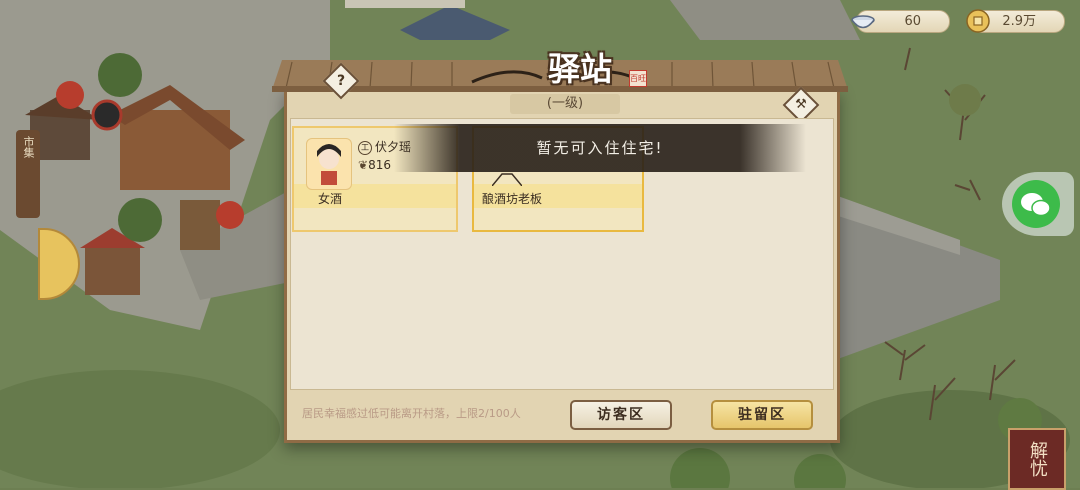  I want to click on hammer-icon: ⚒, so click(801, 104).